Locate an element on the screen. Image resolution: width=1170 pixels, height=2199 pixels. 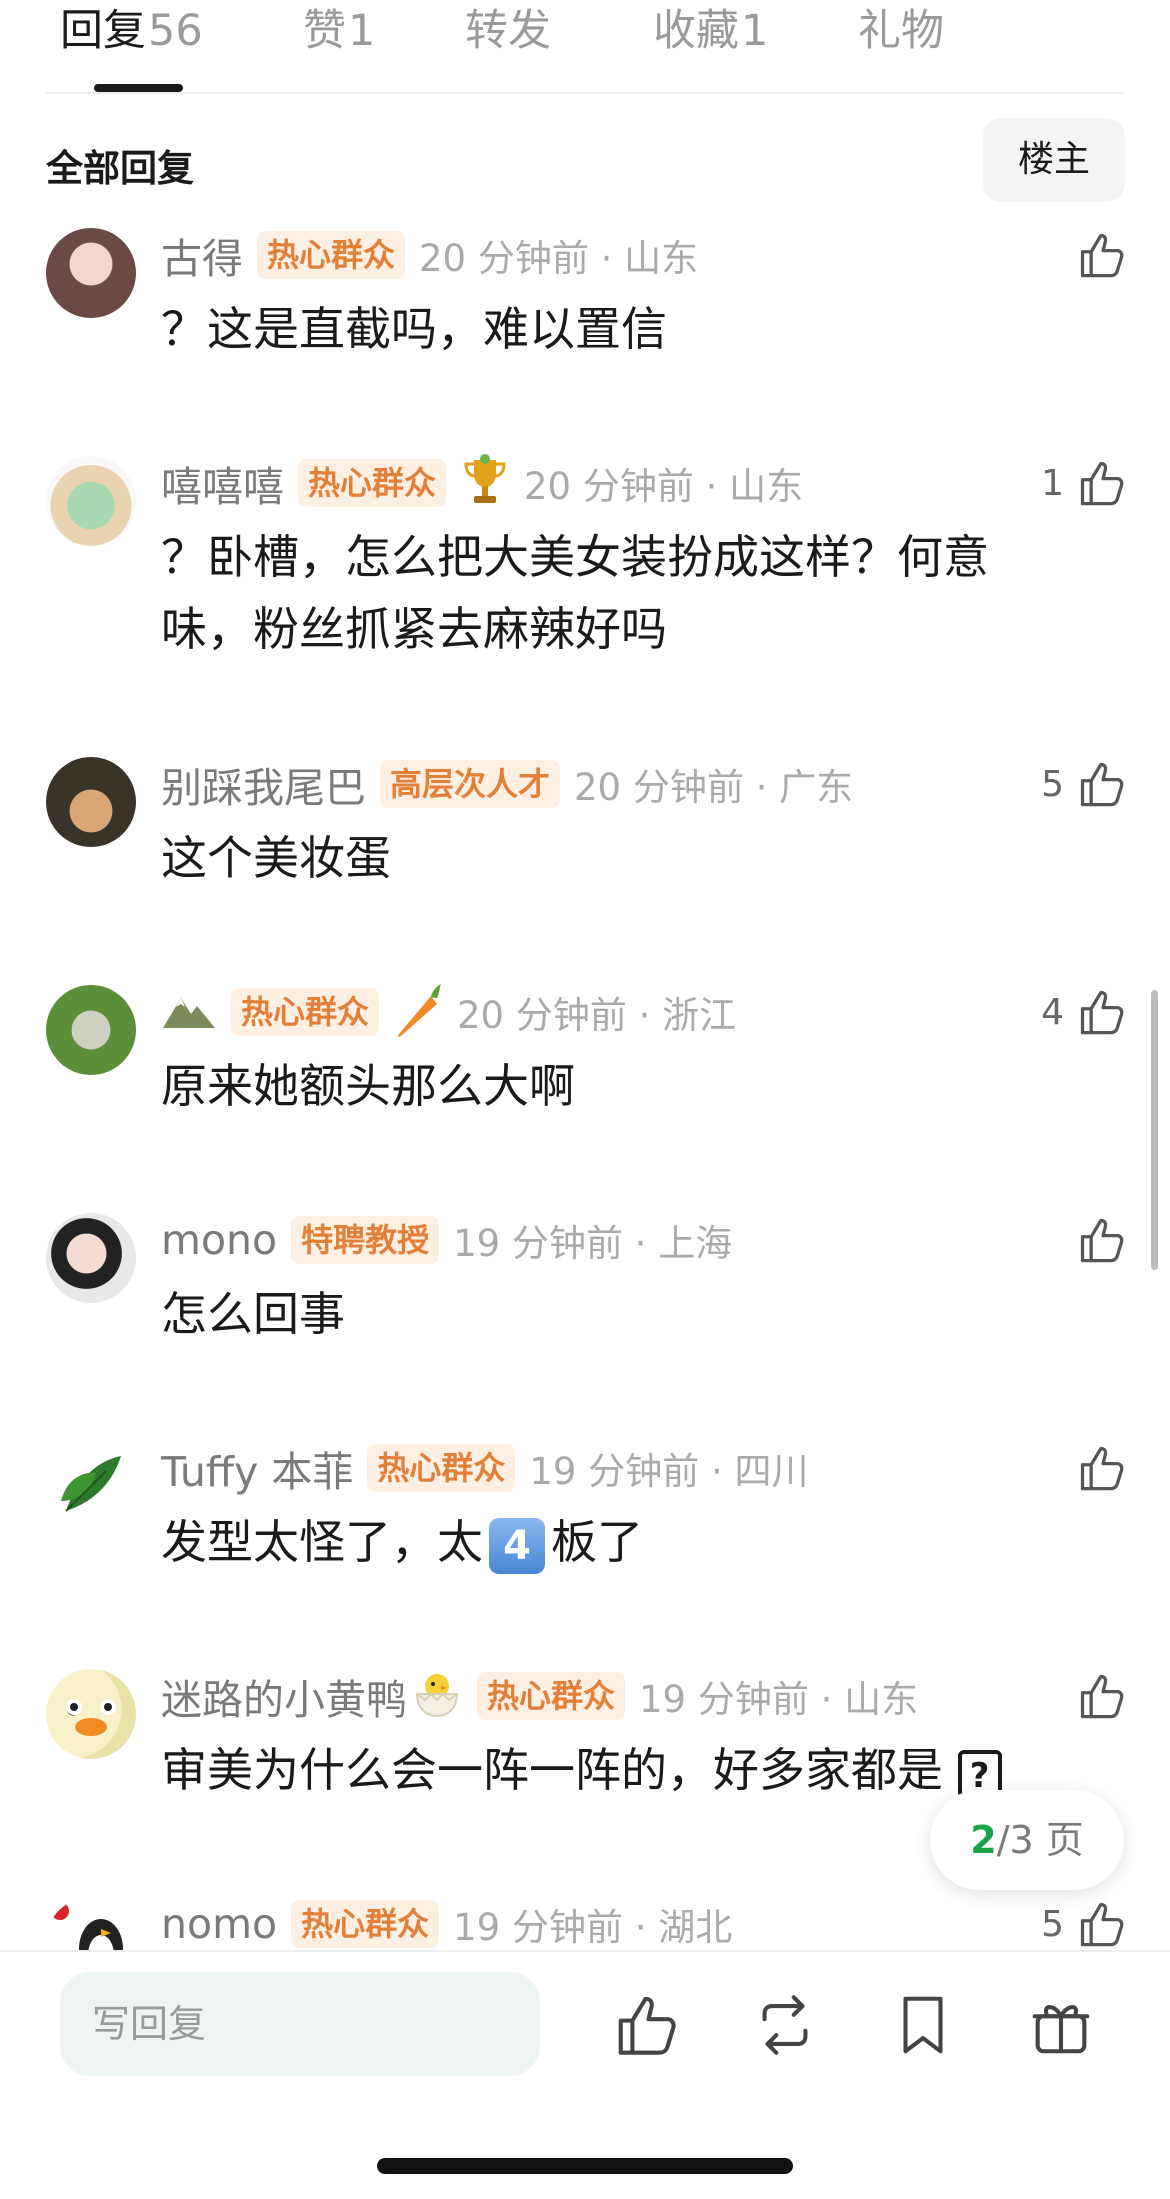
like-count: 1 is located at coordinates (1052, 483).